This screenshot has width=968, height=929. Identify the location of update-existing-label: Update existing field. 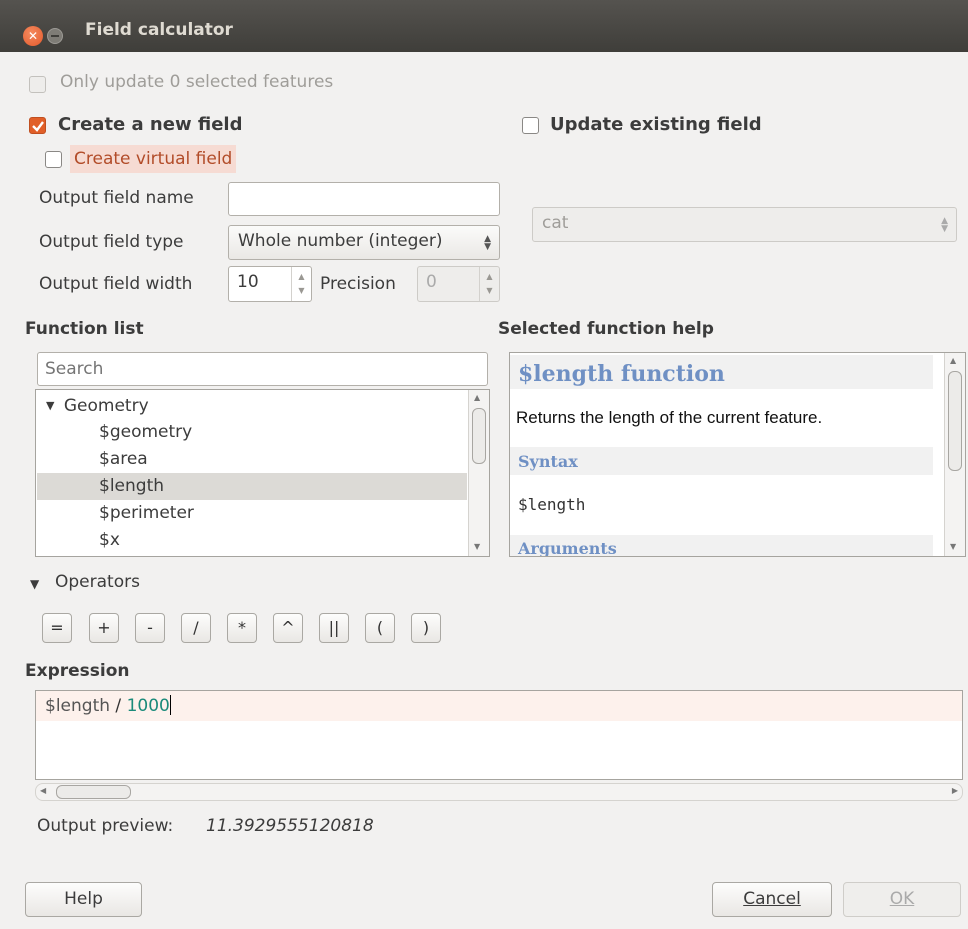
(656, 124).